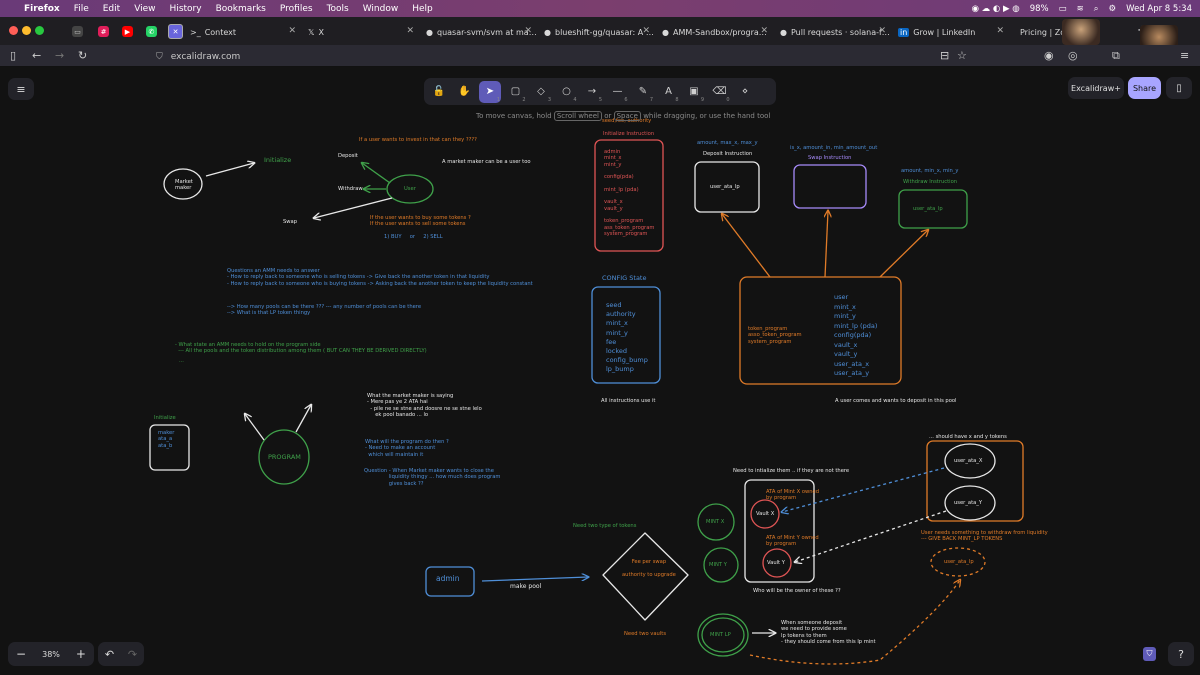  Describe the element at coordinates (338, 9) in the screenshot. I see `menu-tools: Tools` at that location.